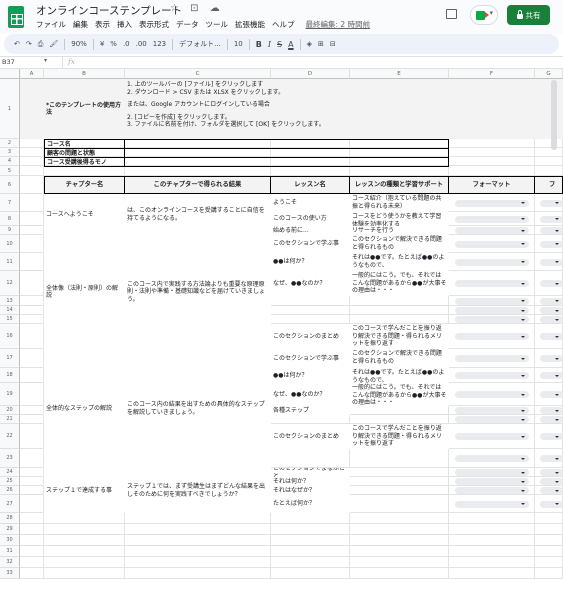  What do you see at coordinates (399, 262) in the screenshot?
I see `lesson-type: それは●●です。たとえば●●のようなもので、` at bounding box center [399, 262].